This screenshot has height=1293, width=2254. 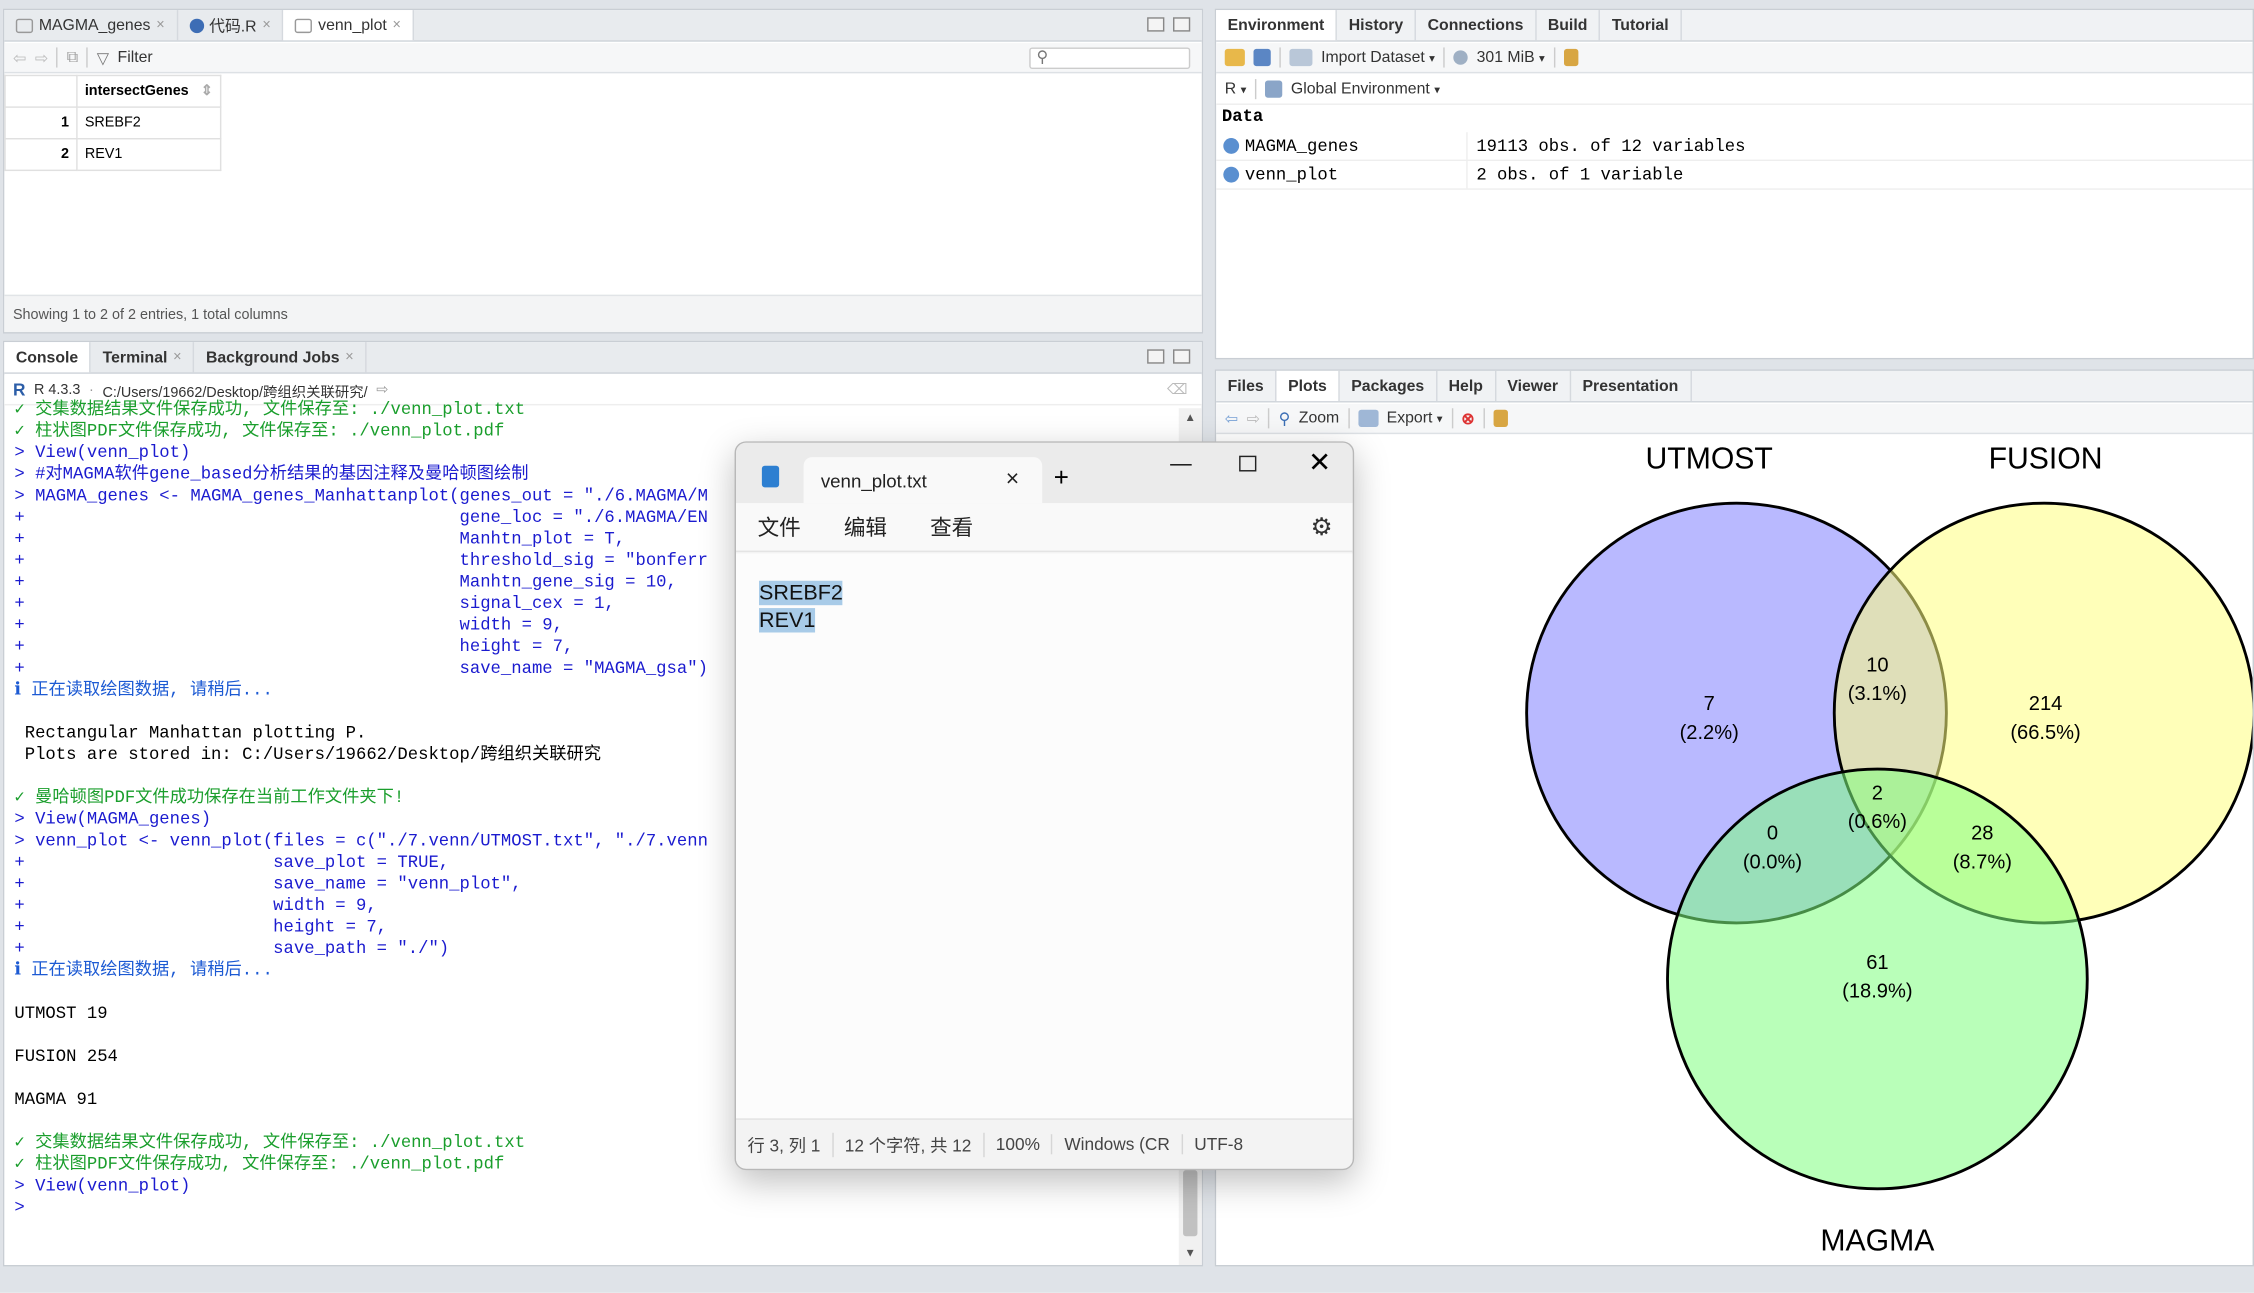 I want to click on line-ending: Windows (CR, so click(x=1118, y=1144).